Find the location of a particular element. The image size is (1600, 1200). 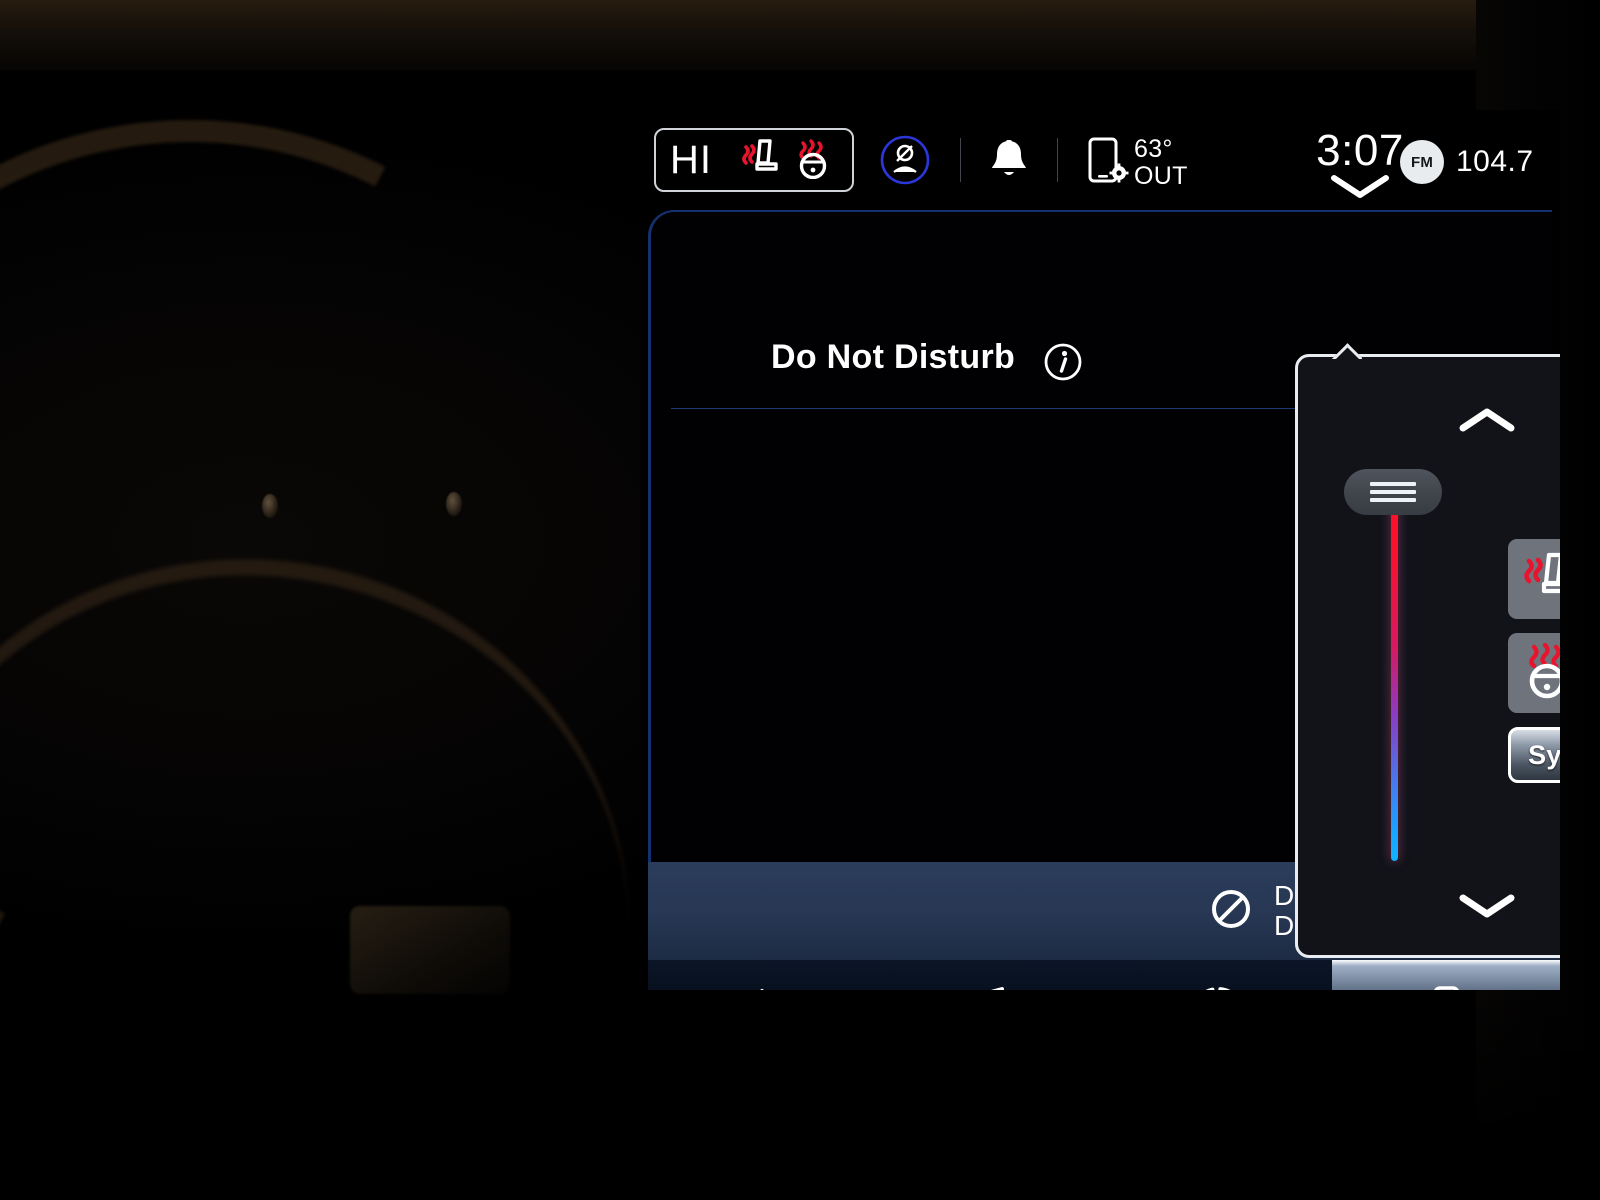

radio-status: FM 104.7 is located at coordinates (1467, 162).